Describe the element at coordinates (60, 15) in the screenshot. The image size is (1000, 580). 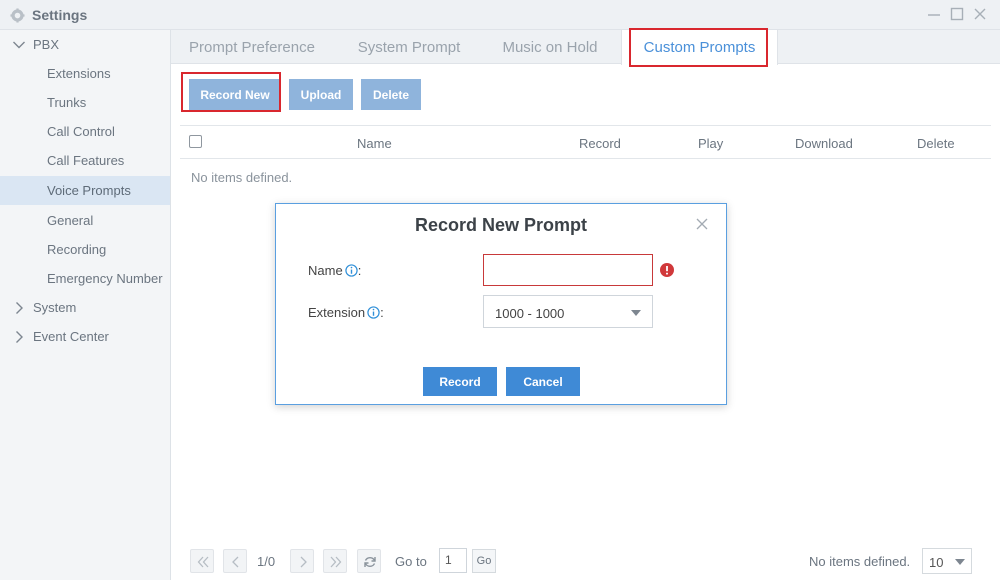
I see `window-title: Settings` at that location.